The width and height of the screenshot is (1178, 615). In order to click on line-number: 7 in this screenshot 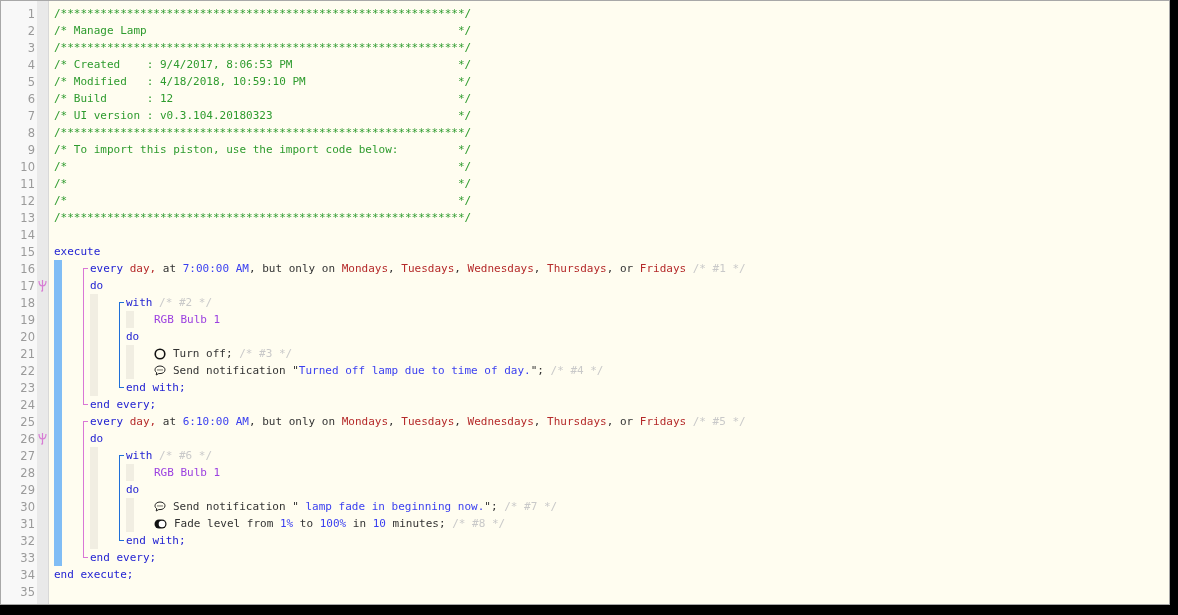, I will do `click(31, 115)`.